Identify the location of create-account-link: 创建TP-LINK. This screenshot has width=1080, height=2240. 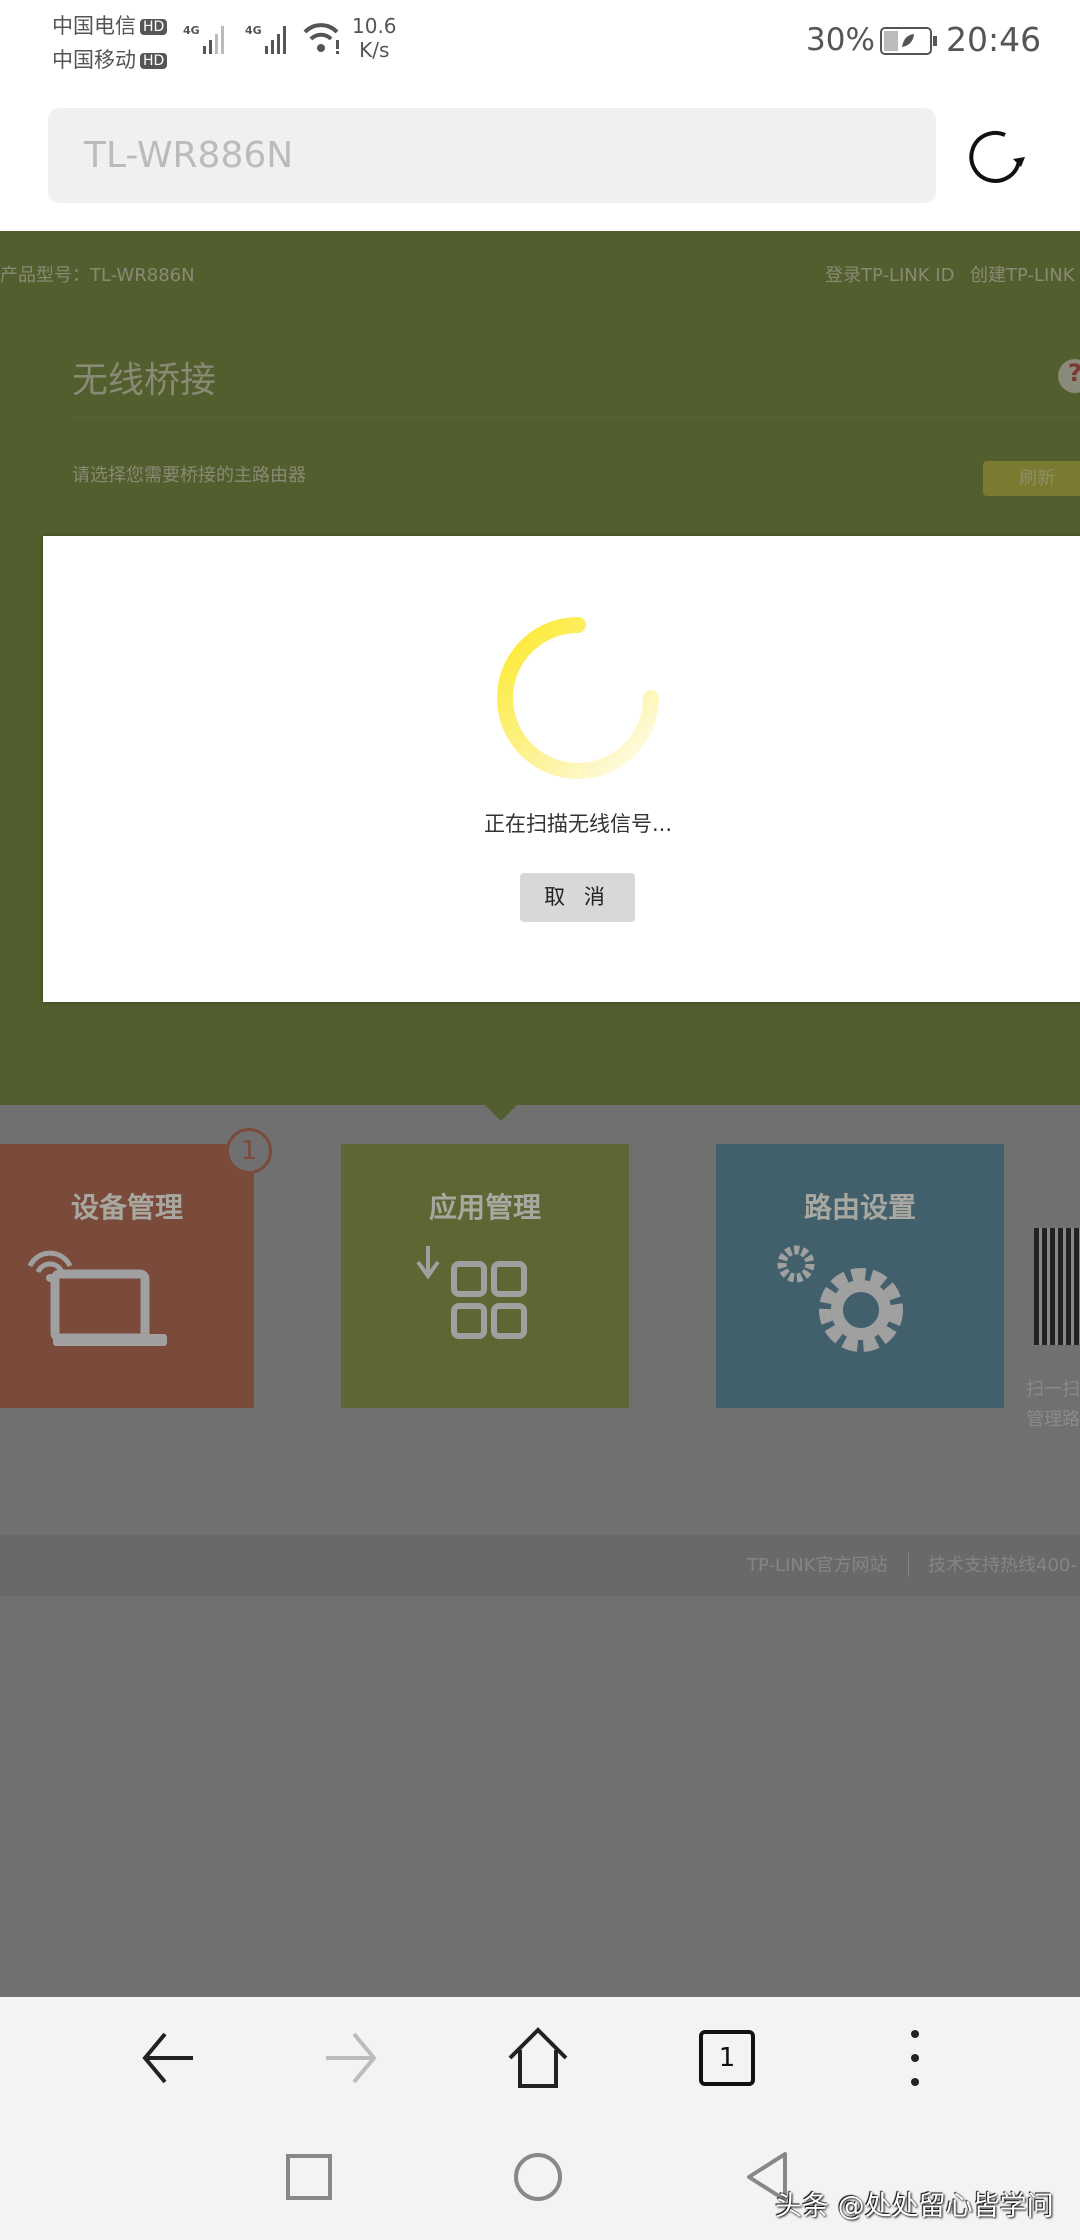
(1022, 274).